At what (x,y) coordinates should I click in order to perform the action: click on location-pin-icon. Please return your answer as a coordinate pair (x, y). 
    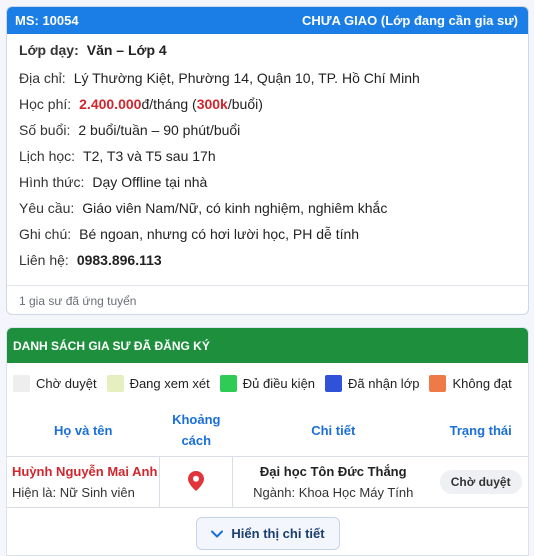
    Looking at the image, I should click on (196, 482).